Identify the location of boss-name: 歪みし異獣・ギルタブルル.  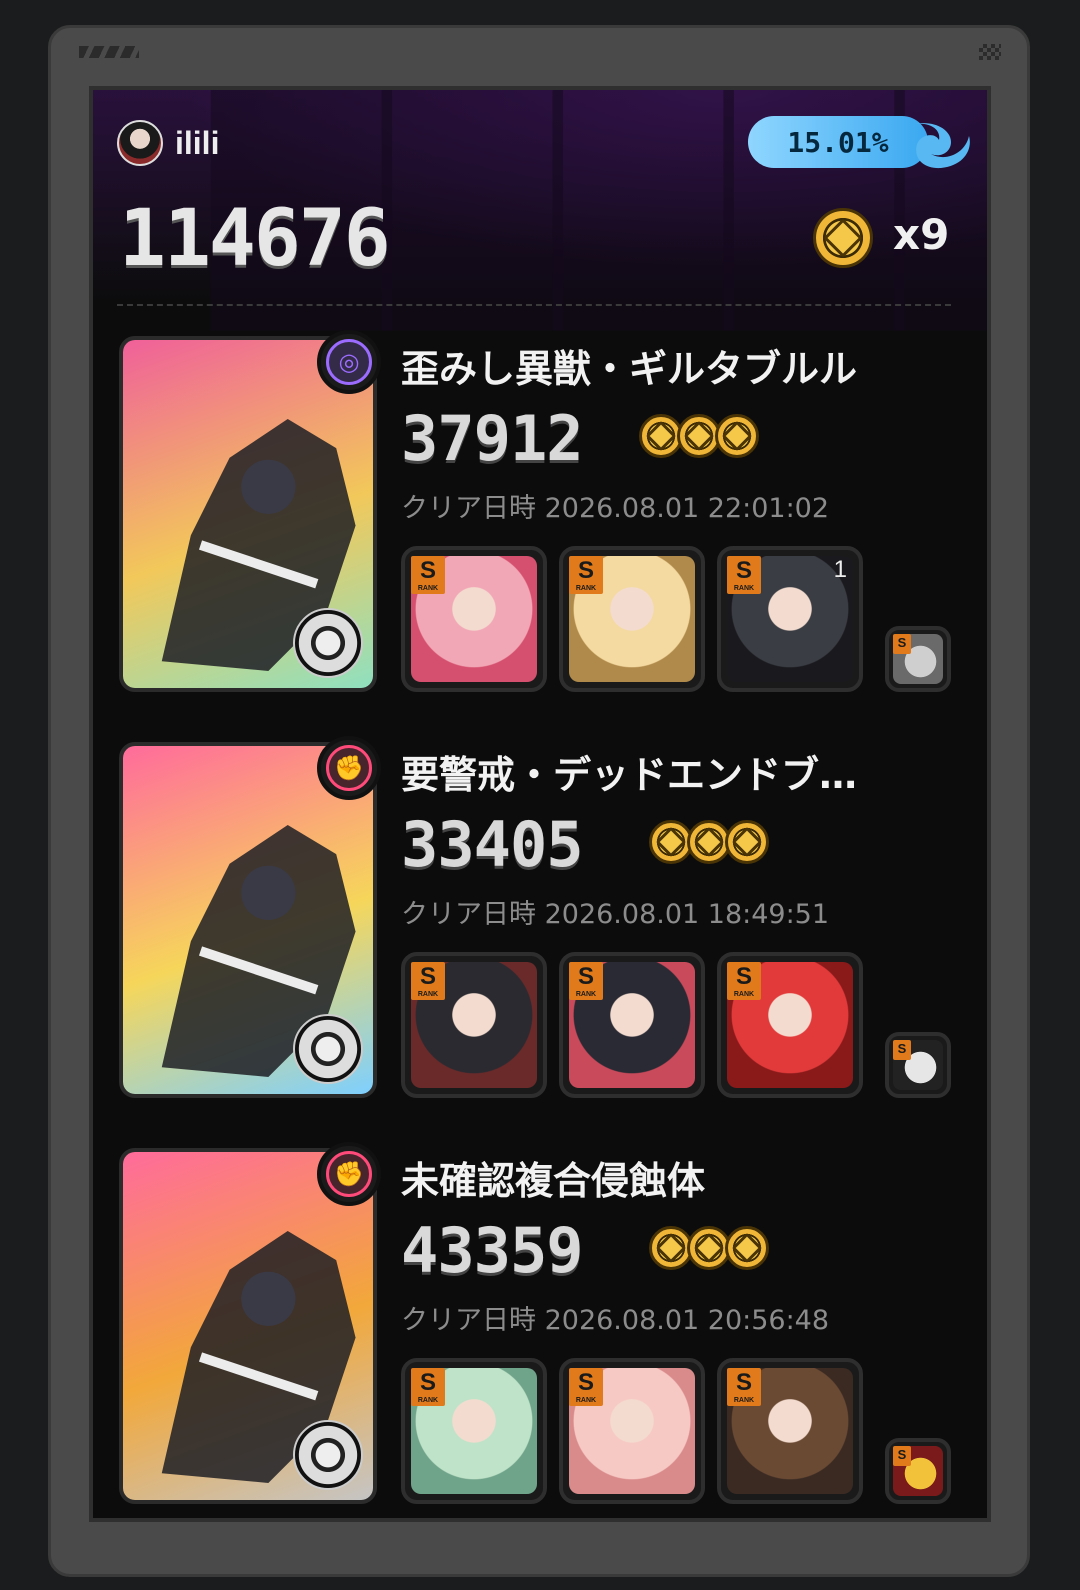
(629, 369).